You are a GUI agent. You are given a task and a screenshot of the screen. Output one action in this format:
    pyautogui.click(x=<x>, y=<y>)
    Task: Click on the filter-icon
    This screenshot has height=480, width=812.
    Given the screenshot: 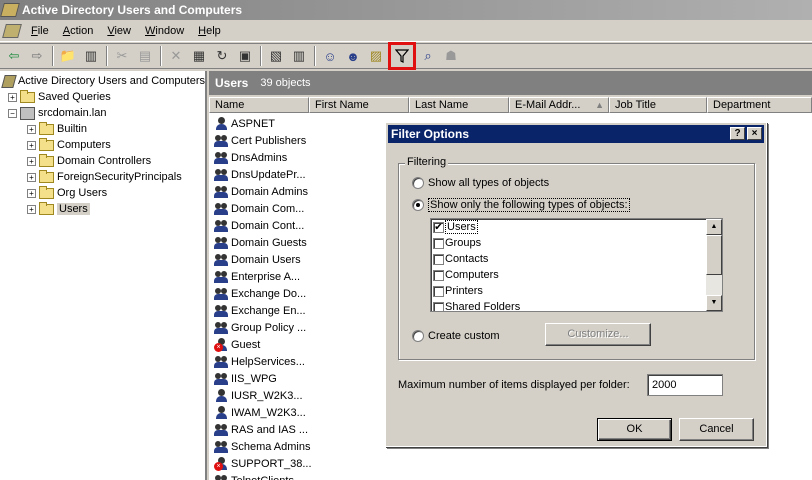 What is the action you would take?
    pyautogui.click(x=402, y=56)
    